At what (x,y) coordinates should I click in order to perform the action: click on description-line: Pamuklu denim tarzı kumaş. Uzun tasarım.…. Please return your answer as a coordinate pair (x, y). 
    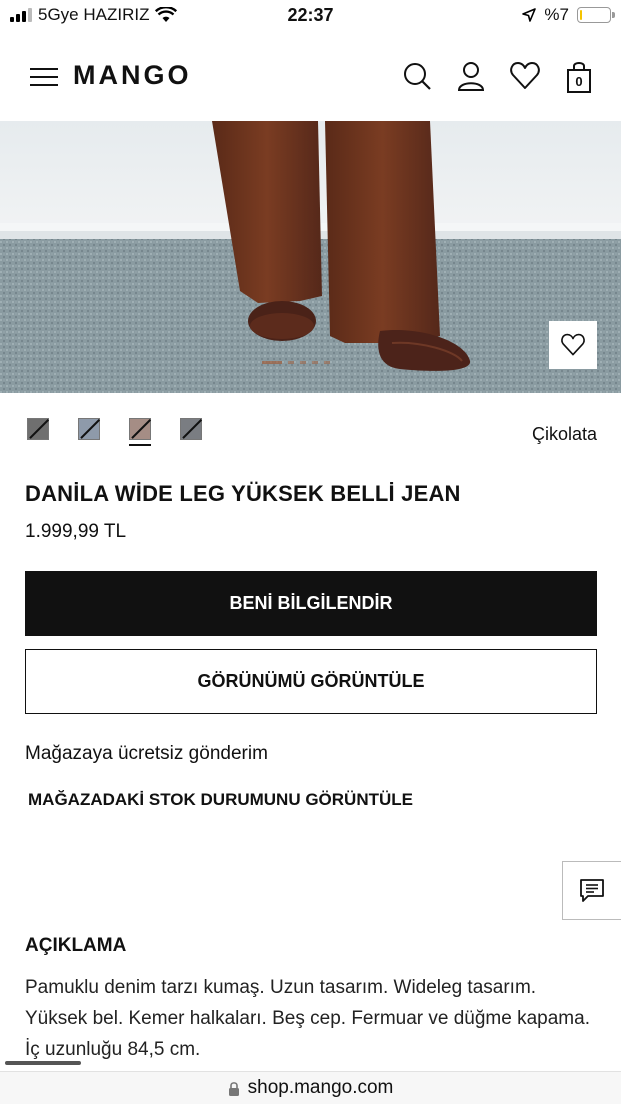
    Looking at the image, I should click on (281, 987).